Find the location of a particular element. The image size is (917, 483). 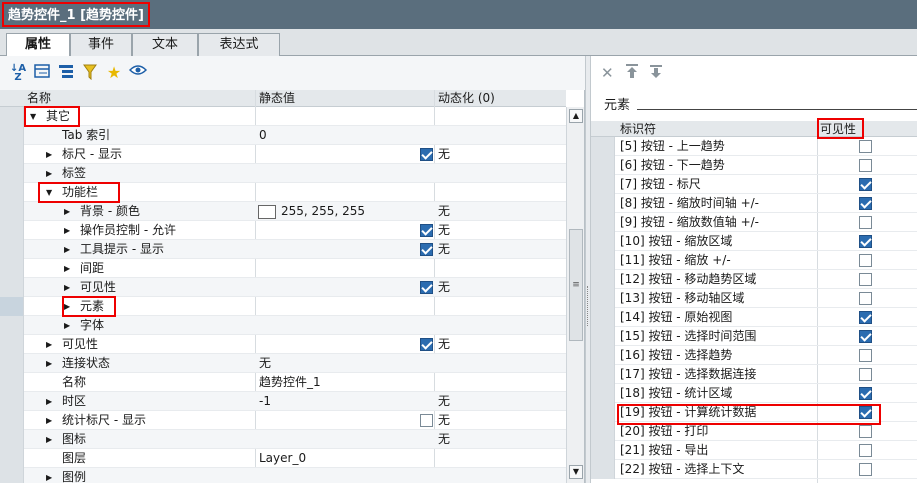

property-static-value: 无 is located at coordinates (265, 363).